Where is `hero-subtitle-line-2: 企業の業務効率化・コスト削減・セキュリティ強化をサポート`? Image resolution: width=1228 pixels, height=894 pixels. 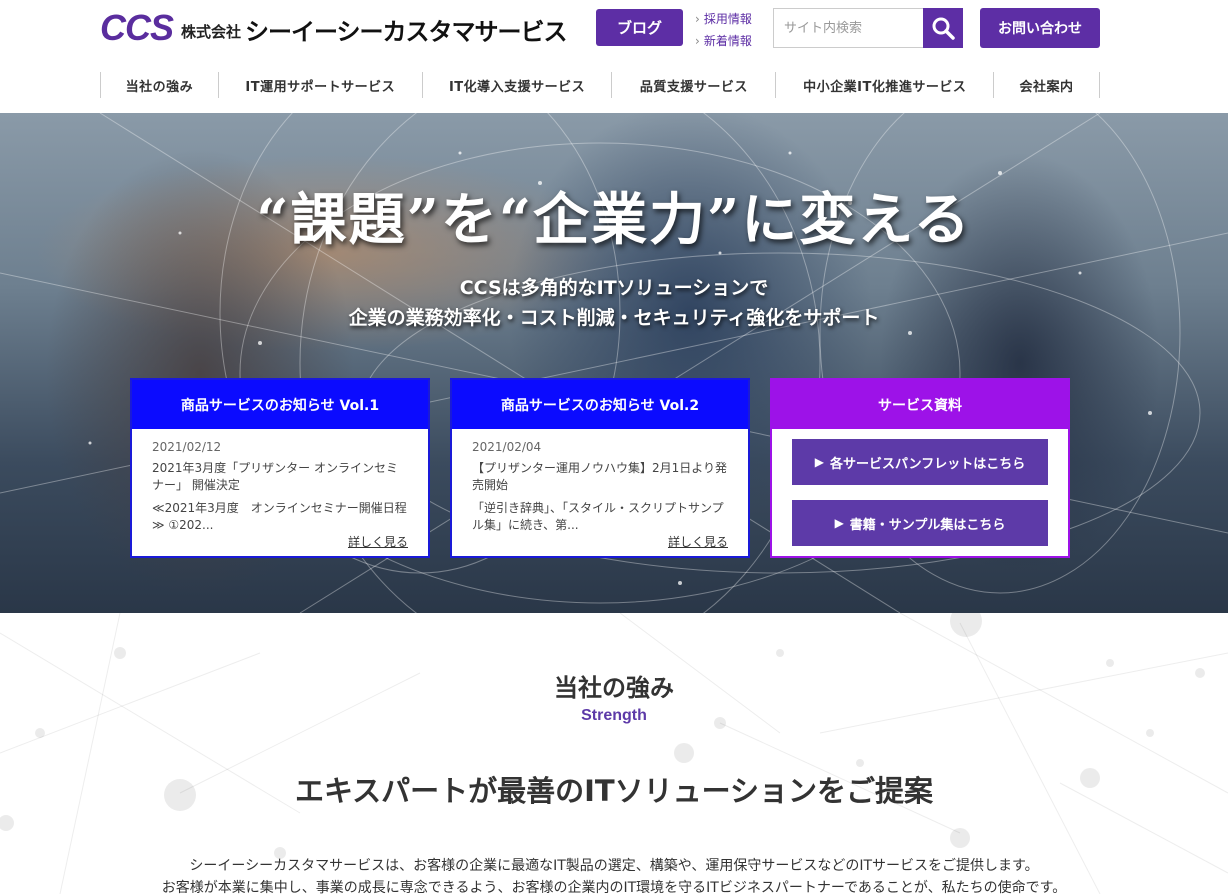
hero-subtitle-line-2: 企業の業務効率化・コスト削減・セキュリティ強化をサポート is located at coordinates (614, 318).